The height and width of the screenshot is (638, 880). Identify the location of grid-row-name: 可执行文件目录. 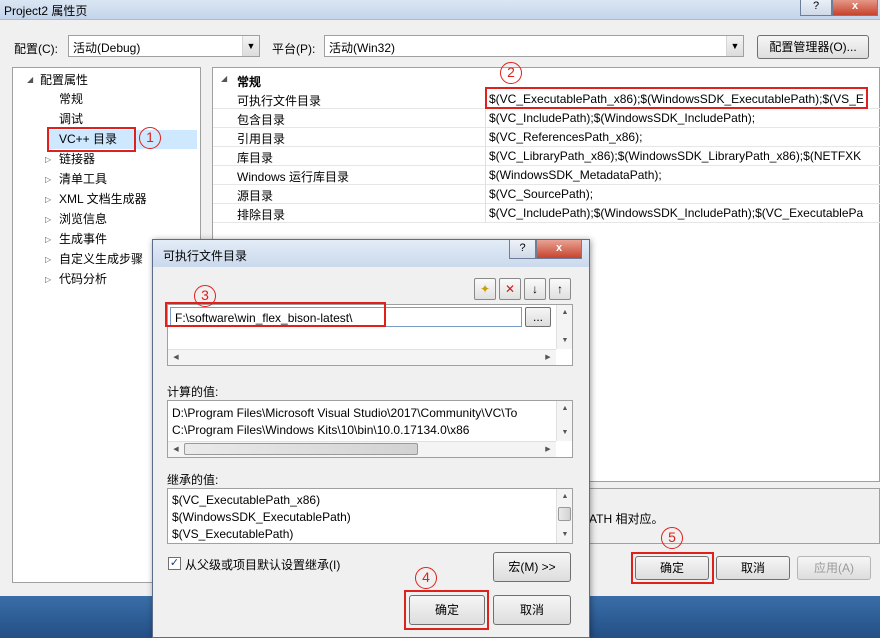
(279, 101).